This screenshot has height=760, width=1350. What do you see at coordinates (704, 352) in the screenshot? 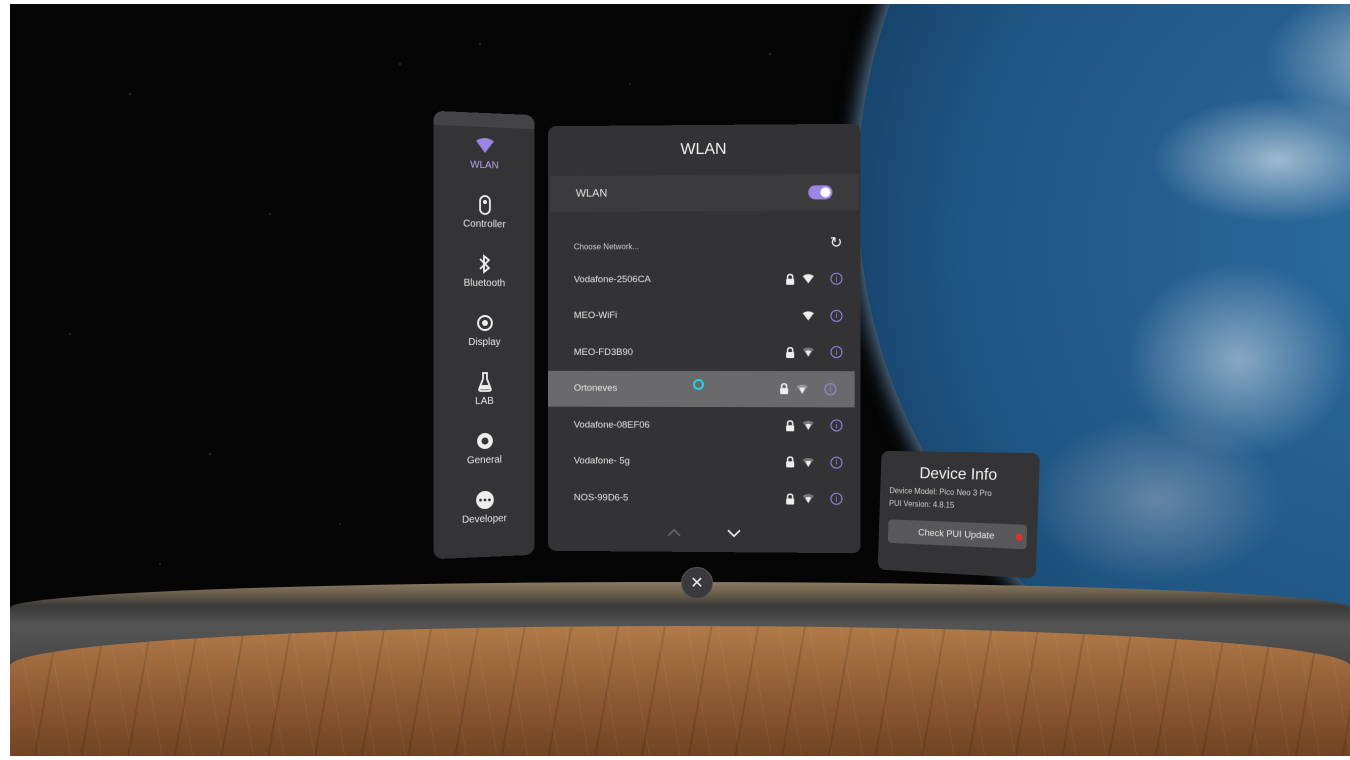
I see `network-row: MEO-FD3B90 i` at bounding box center [704, 352].